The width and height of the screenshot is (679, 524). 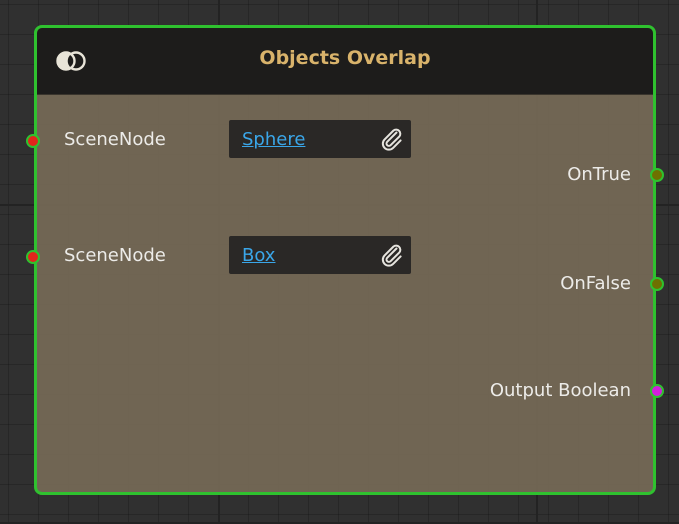 I want to click on output-port-ontrue, so click(x=657, y=175).